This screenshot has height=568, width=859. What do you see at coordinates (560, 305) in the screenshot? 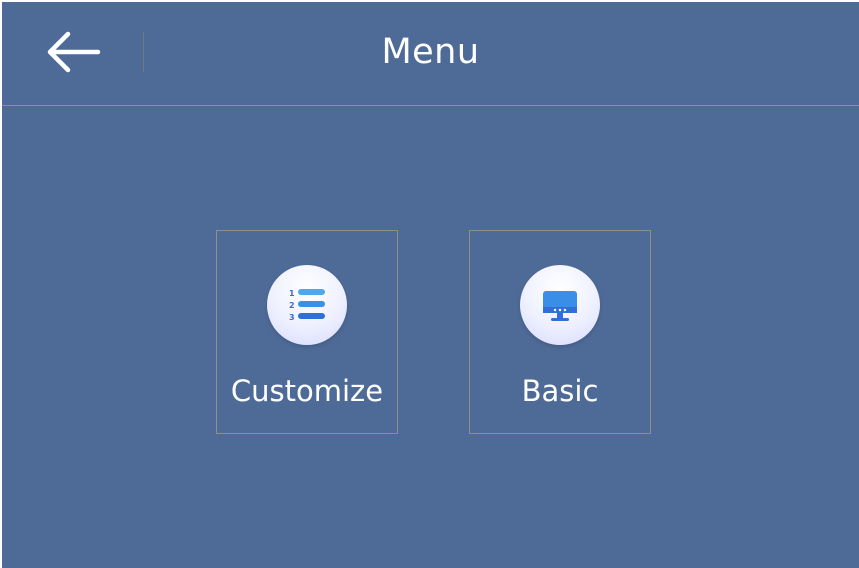
I see `monitor-icon` at bounding box center [560, 305].